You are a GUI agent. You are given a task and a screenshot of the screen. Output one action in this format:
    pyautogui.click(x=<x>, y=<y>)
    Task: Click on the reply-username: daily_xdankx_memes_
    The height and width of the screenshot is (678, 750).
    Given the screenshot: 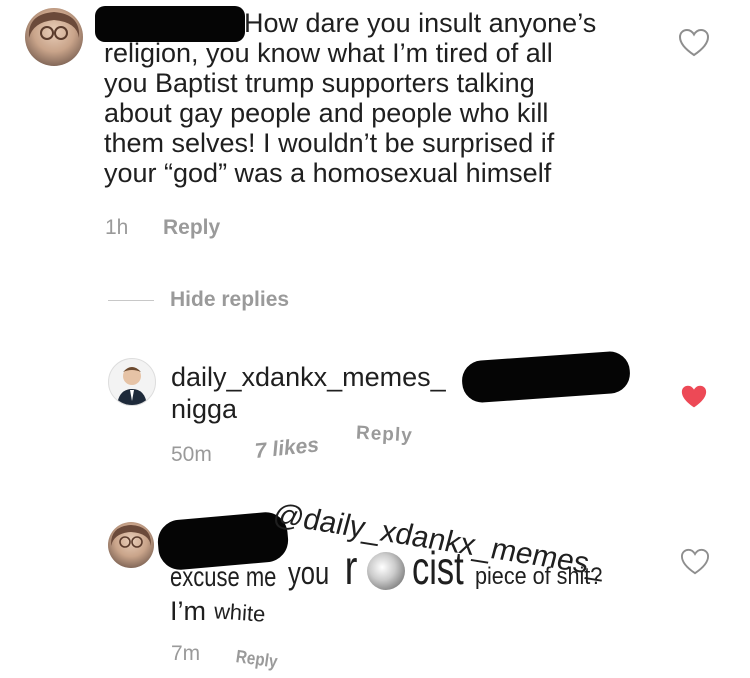 What is the action you would take?
    pyautogui.click(x=308, y=377)
    